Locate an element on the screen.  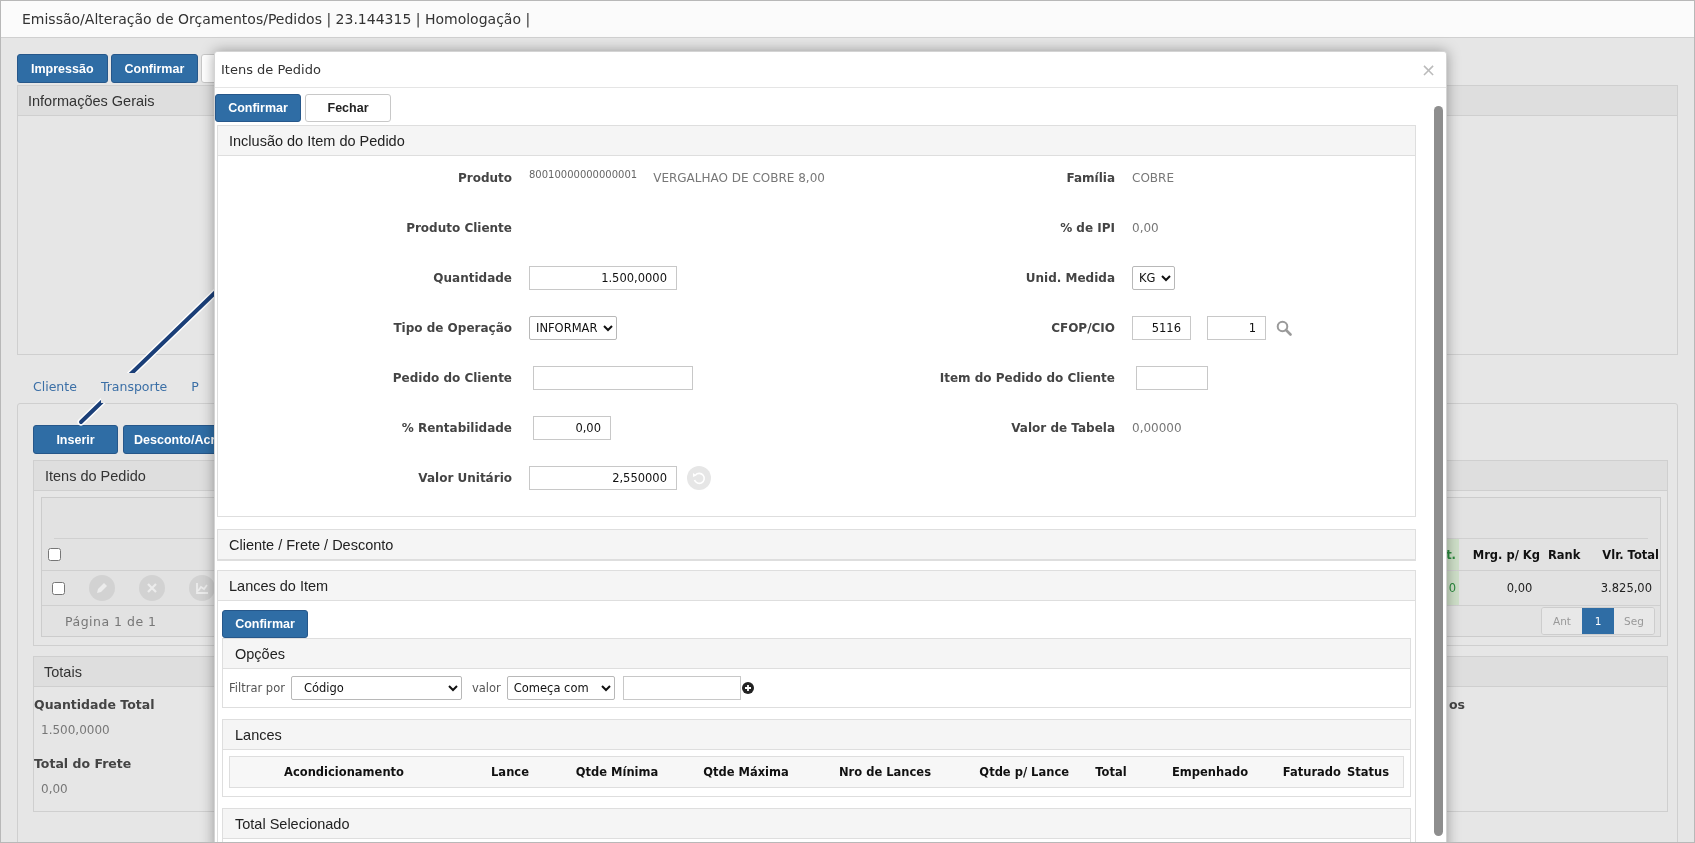
column-header: Rank is located at coordinates (1564, 555).